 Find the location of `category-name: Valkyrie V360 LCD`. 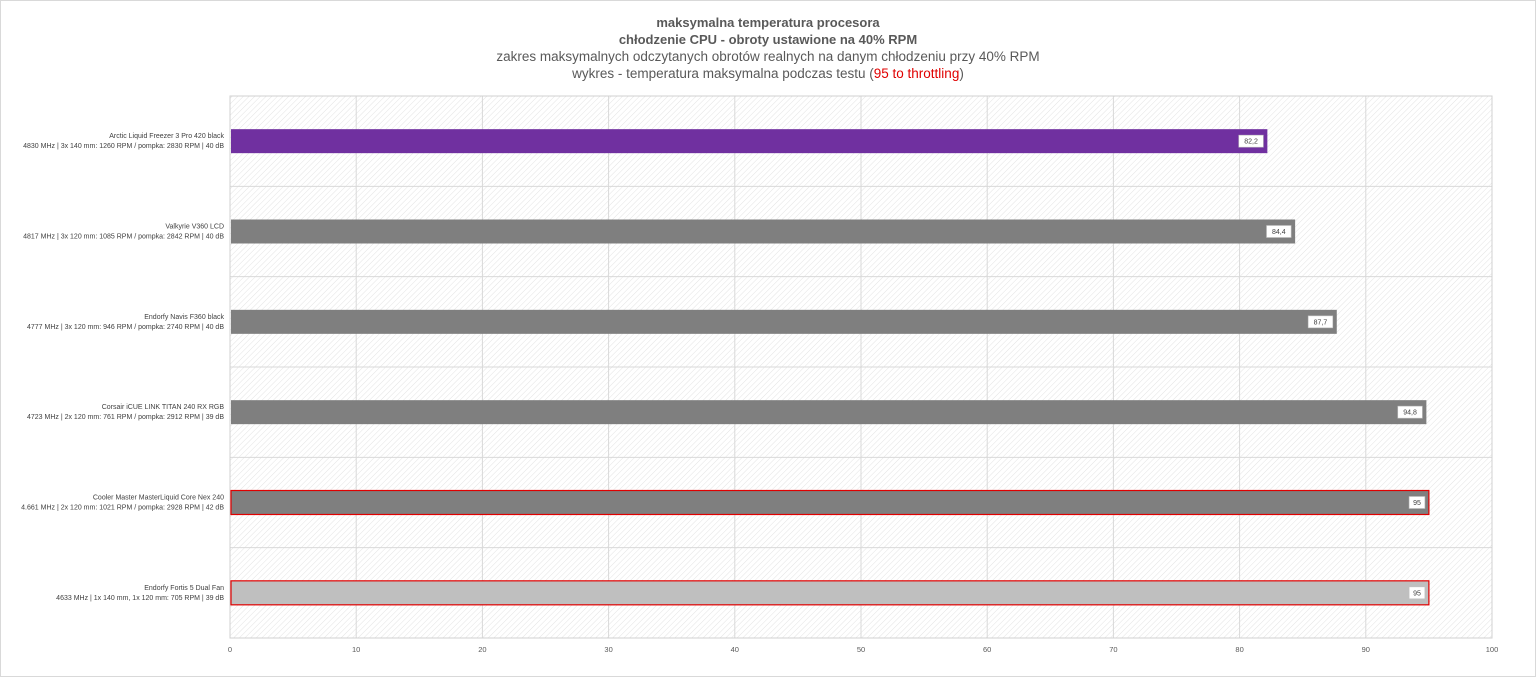

category-name: Valkyrie V360 LCD is located at coordinates (194, 227).